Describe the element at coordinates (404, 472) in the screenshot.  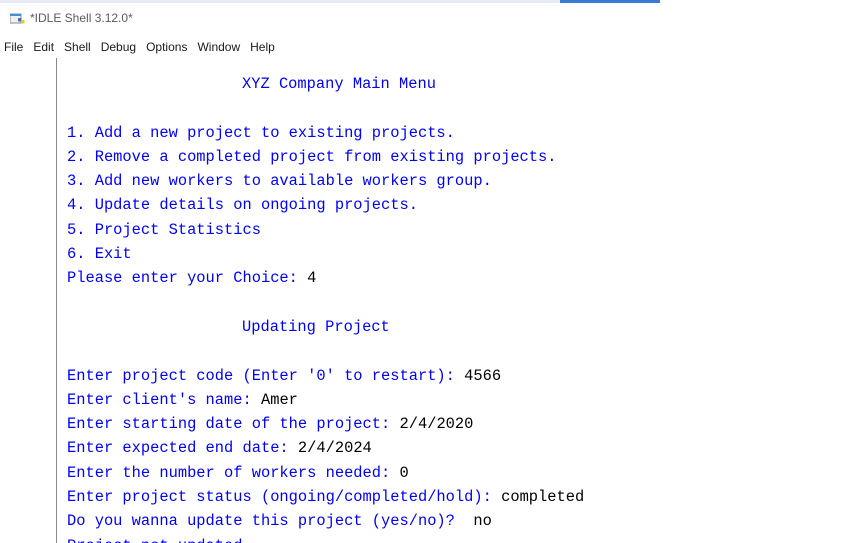
I see `shell-user-input: 0` at that location.